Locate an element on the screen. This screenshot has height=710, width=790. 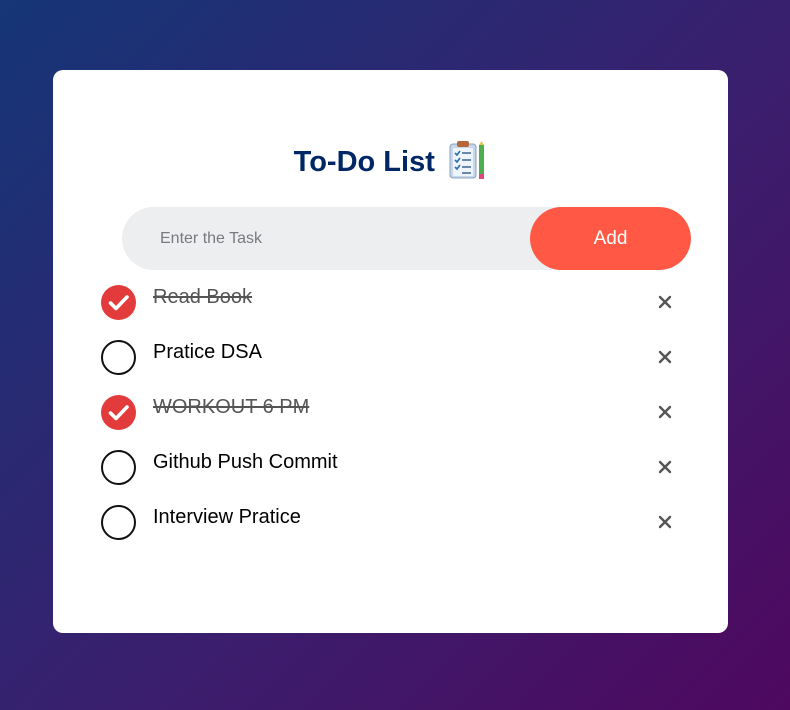
task-label: Pratice DSA is located at coordinates (207, 352).